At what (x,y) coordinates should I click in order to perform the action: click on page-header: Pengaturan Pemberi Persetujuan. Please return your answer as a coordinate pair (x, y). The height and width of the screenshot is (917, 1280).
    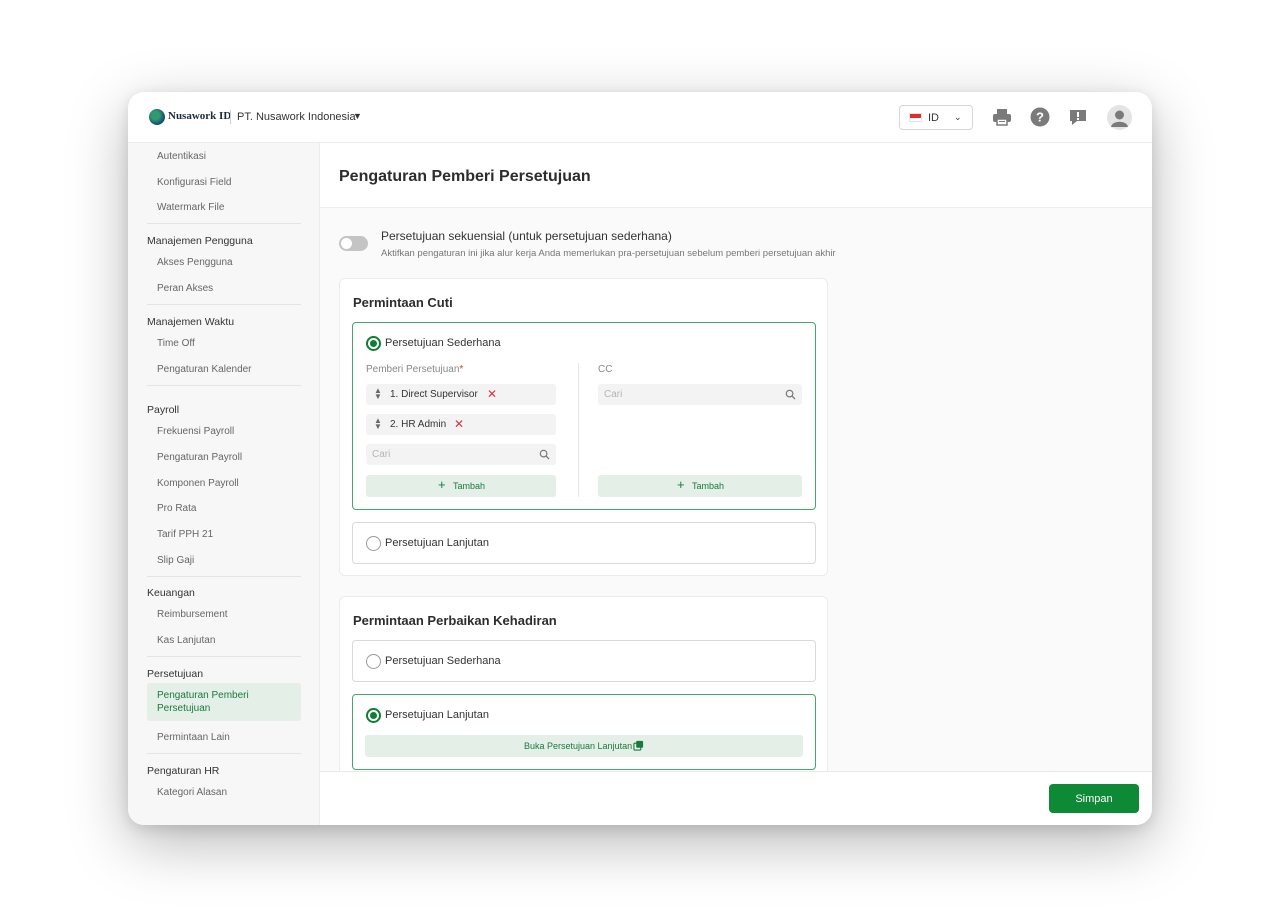
    Looking at the image, I should click on (736, 175).